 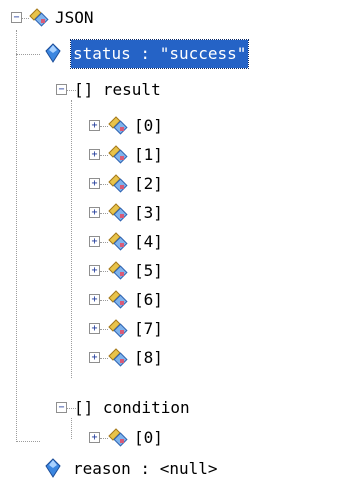 I want to click on tree-label-result-0: [0], so click(x=148, y=126).